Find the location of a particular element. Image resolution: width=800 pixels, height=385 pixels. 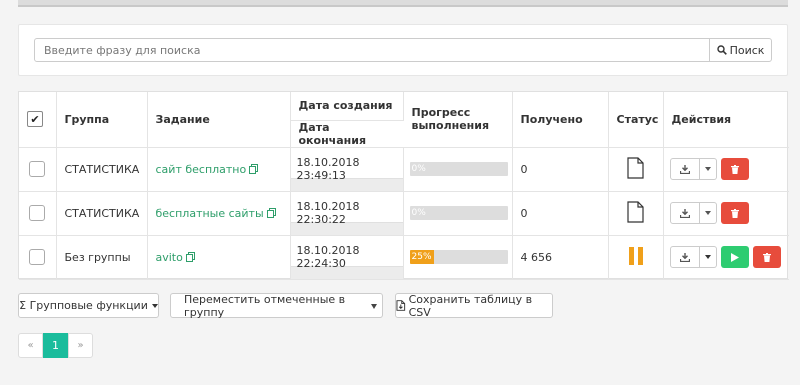

header-created: Дата создания is located at coordinates (347, 106).